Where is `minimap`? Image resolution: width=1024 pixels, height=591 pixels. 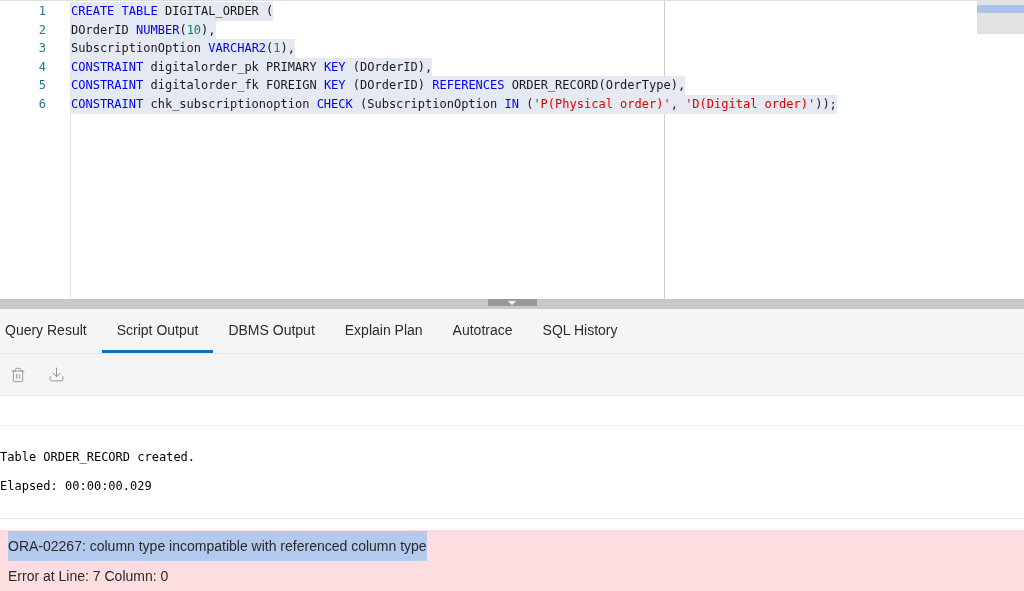
minimap is located at coordinates (1000, 17).